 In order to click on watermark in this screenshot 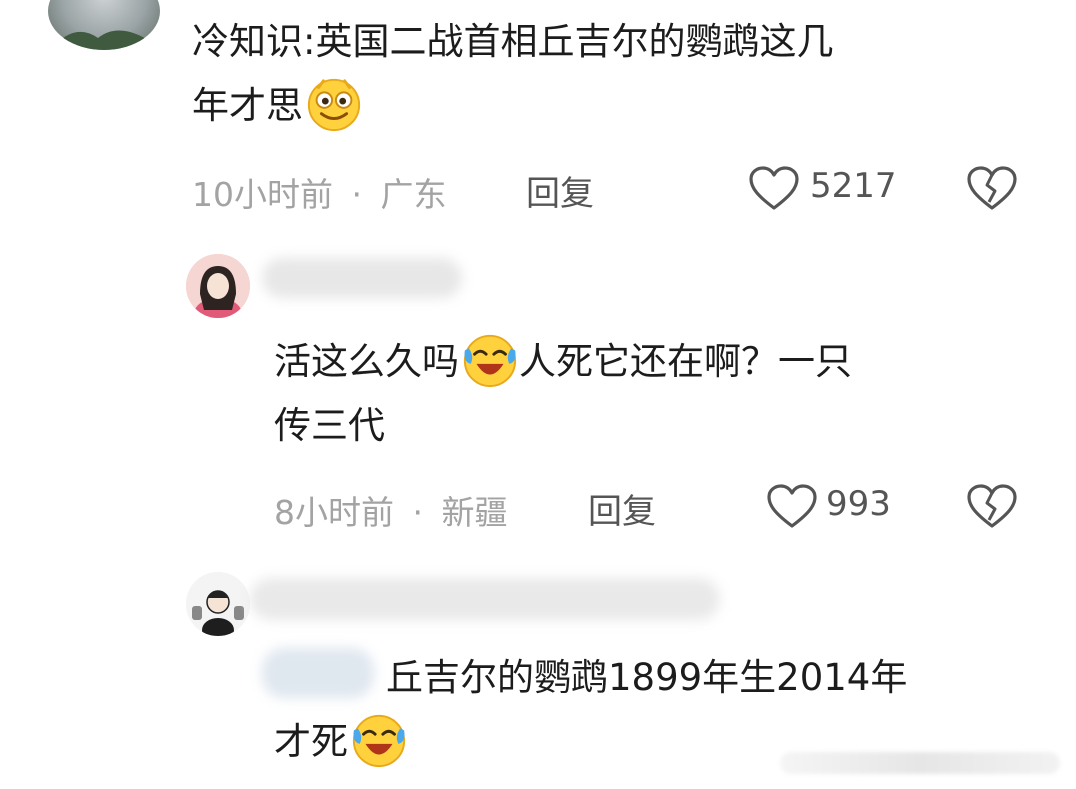, I will do `click(920, 763)`.